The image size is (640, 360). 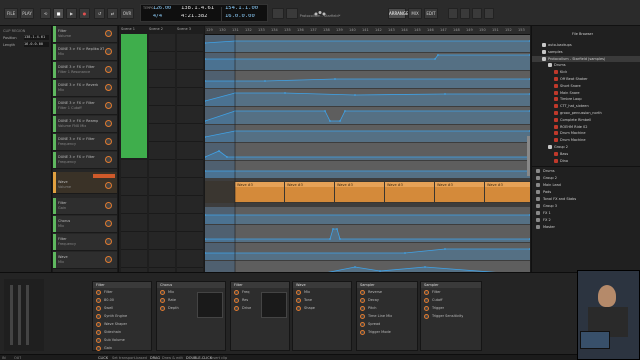 I want to click on browser-item: Timbre Loop, so click(x=586, y=99).